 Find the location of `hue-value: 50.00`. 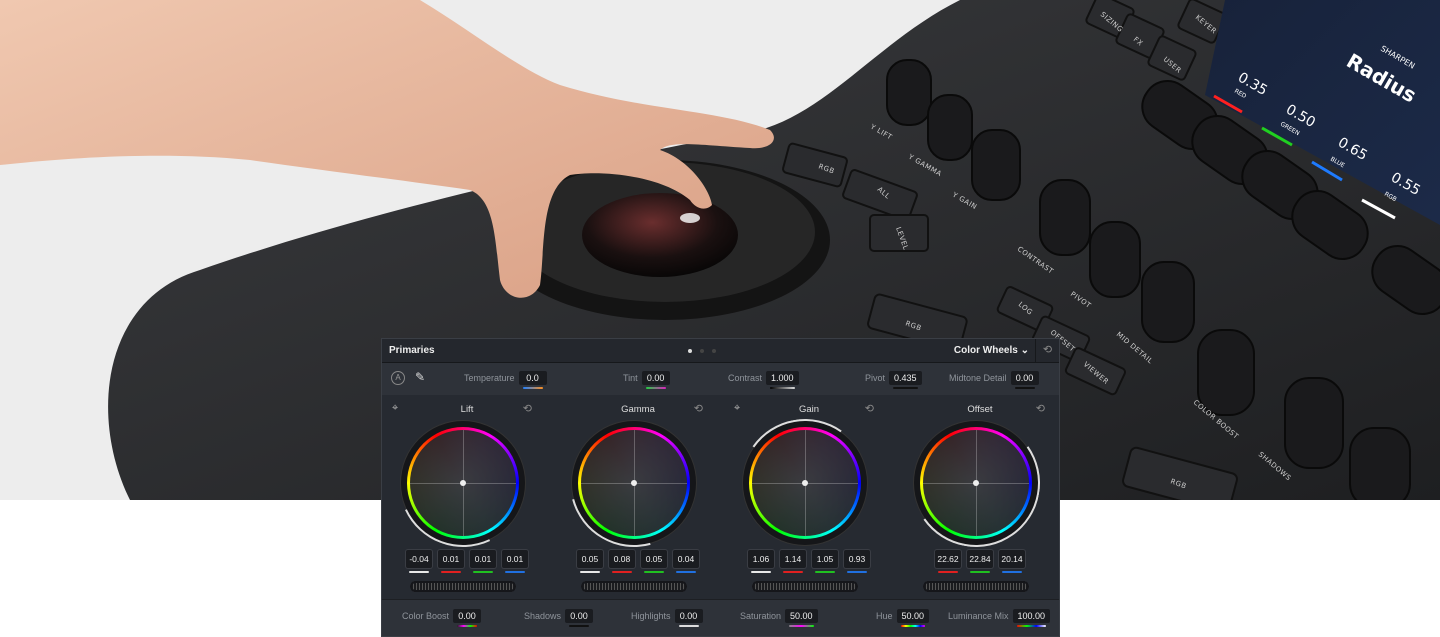

hue-value: 50.00 is located at coordinates (913, 618).